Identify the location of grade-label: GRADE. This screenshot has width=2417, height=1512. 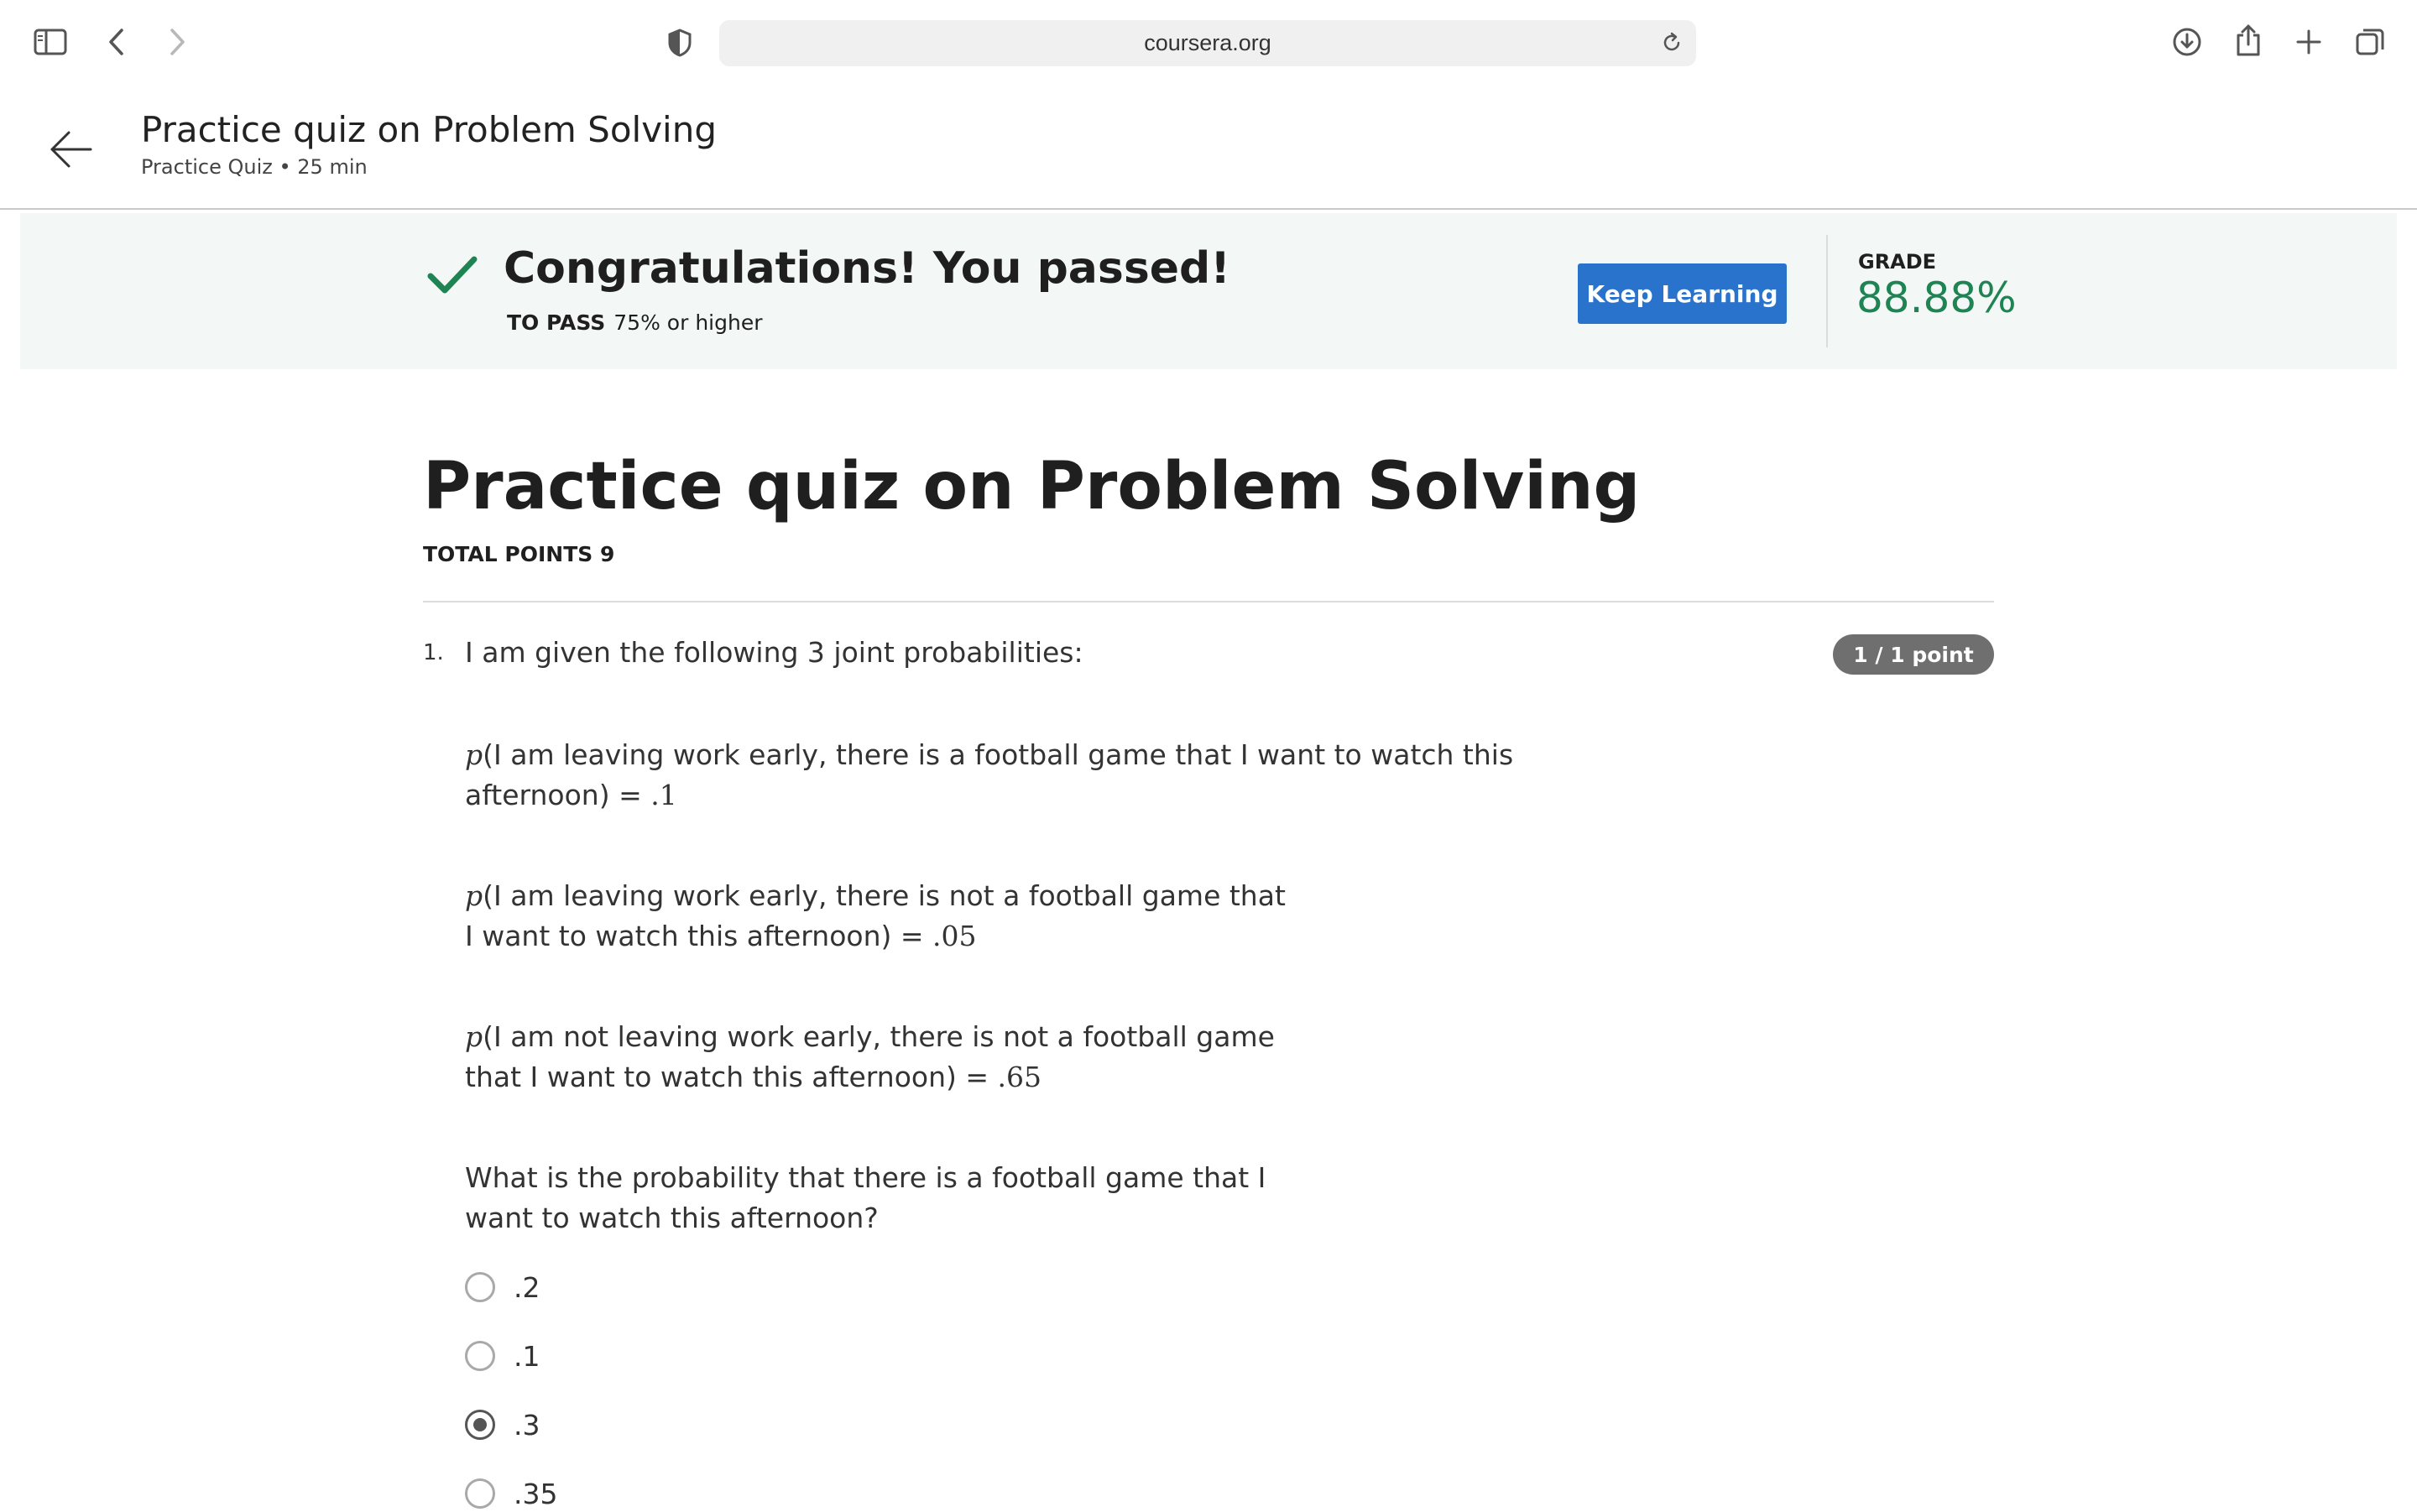
(1897, 262).